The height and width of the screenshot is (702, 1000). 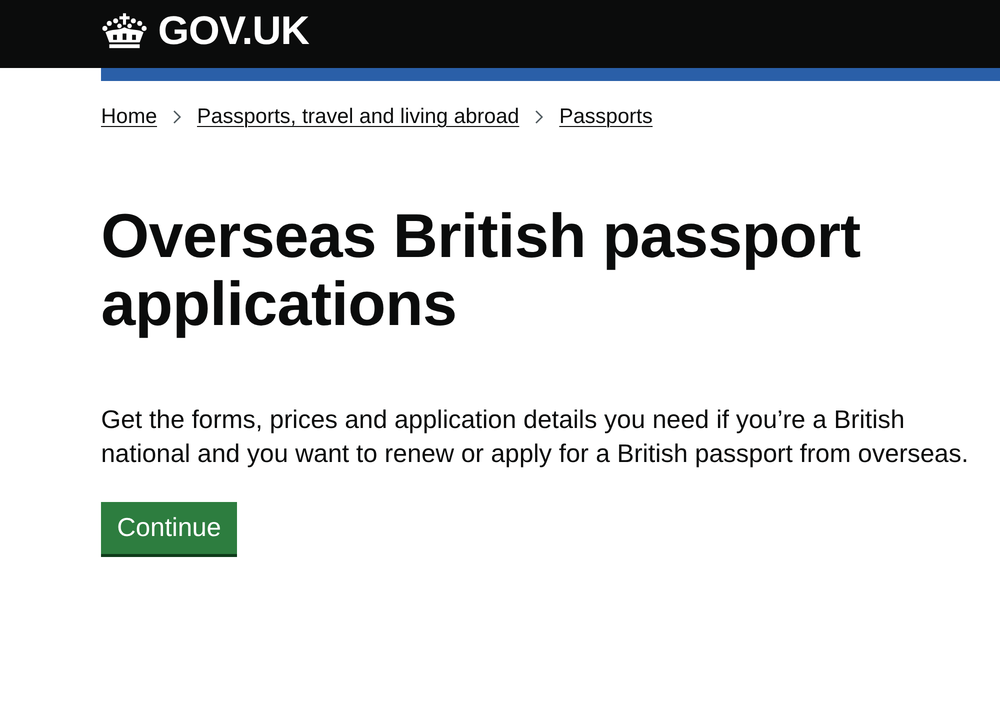 What do you see at coordinates (481, 271) in the screenshot?
I see `page-title: Overseas British passport applications` at bounding box center [481, 271].